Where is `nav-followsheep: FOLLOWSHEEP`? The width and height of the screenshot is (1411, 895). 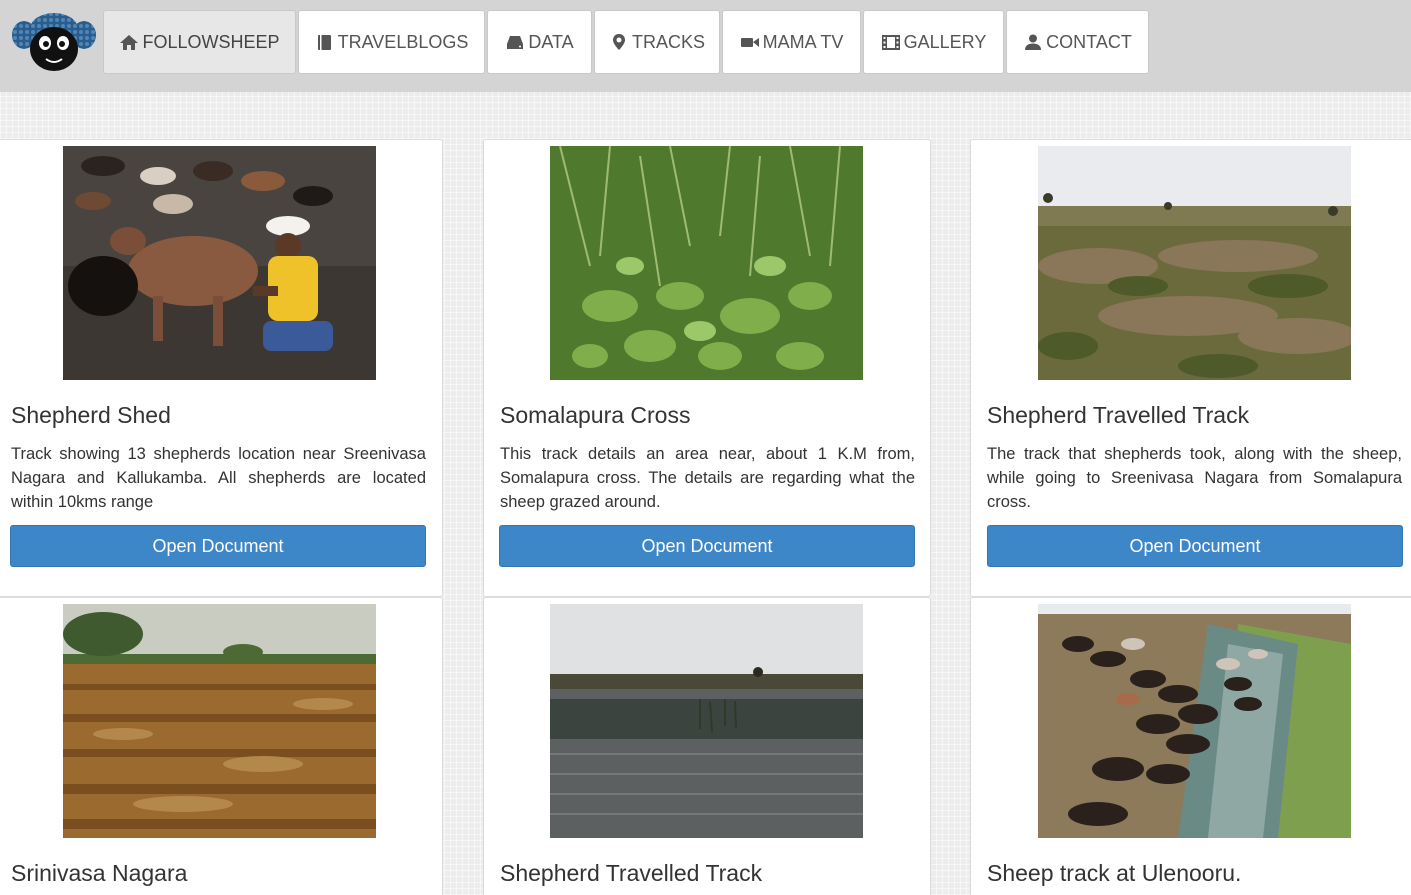
nav-followsheep: FOLLOWSHEEP is located at coordinates (199, 42).